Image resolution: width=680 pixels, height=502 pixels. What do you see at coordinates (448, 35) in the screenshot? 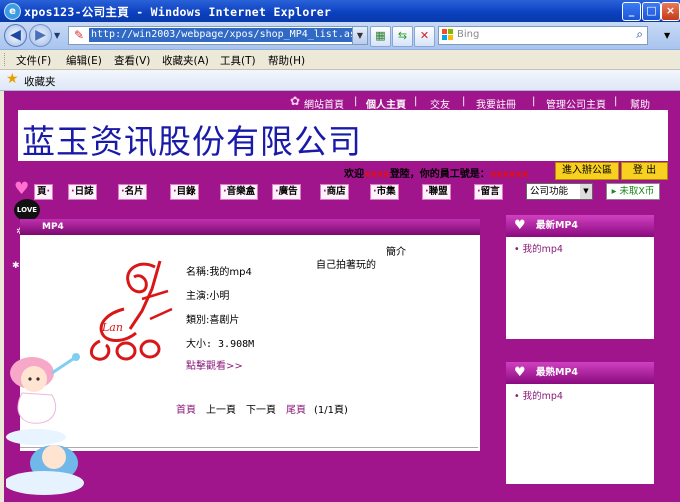
I see `bing-logo-icon` at bounding box center [448, 35].